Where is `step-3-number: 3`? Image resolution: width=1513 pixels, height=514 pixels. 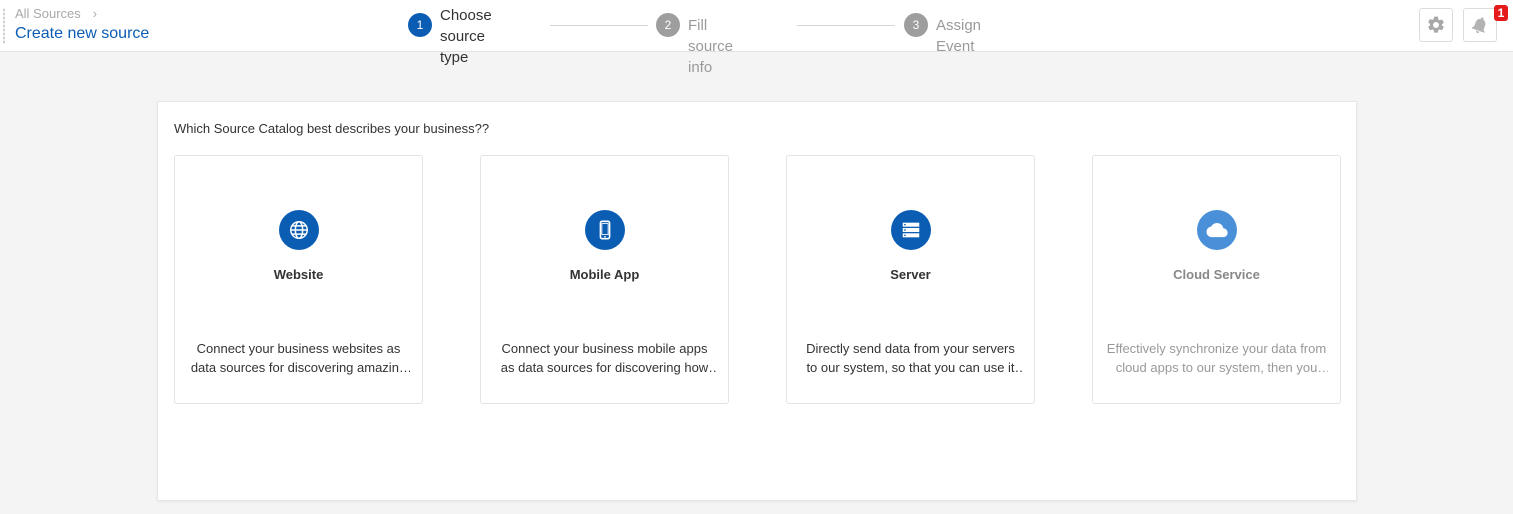
step-3-number: 3 is located at coordinates (916, 25).